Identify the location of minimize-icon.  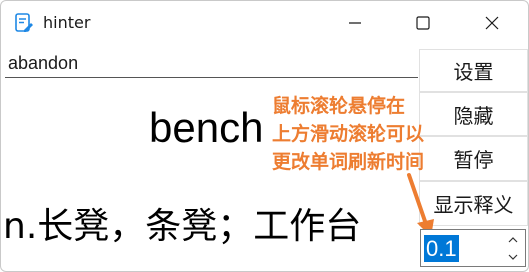
(355, 23).